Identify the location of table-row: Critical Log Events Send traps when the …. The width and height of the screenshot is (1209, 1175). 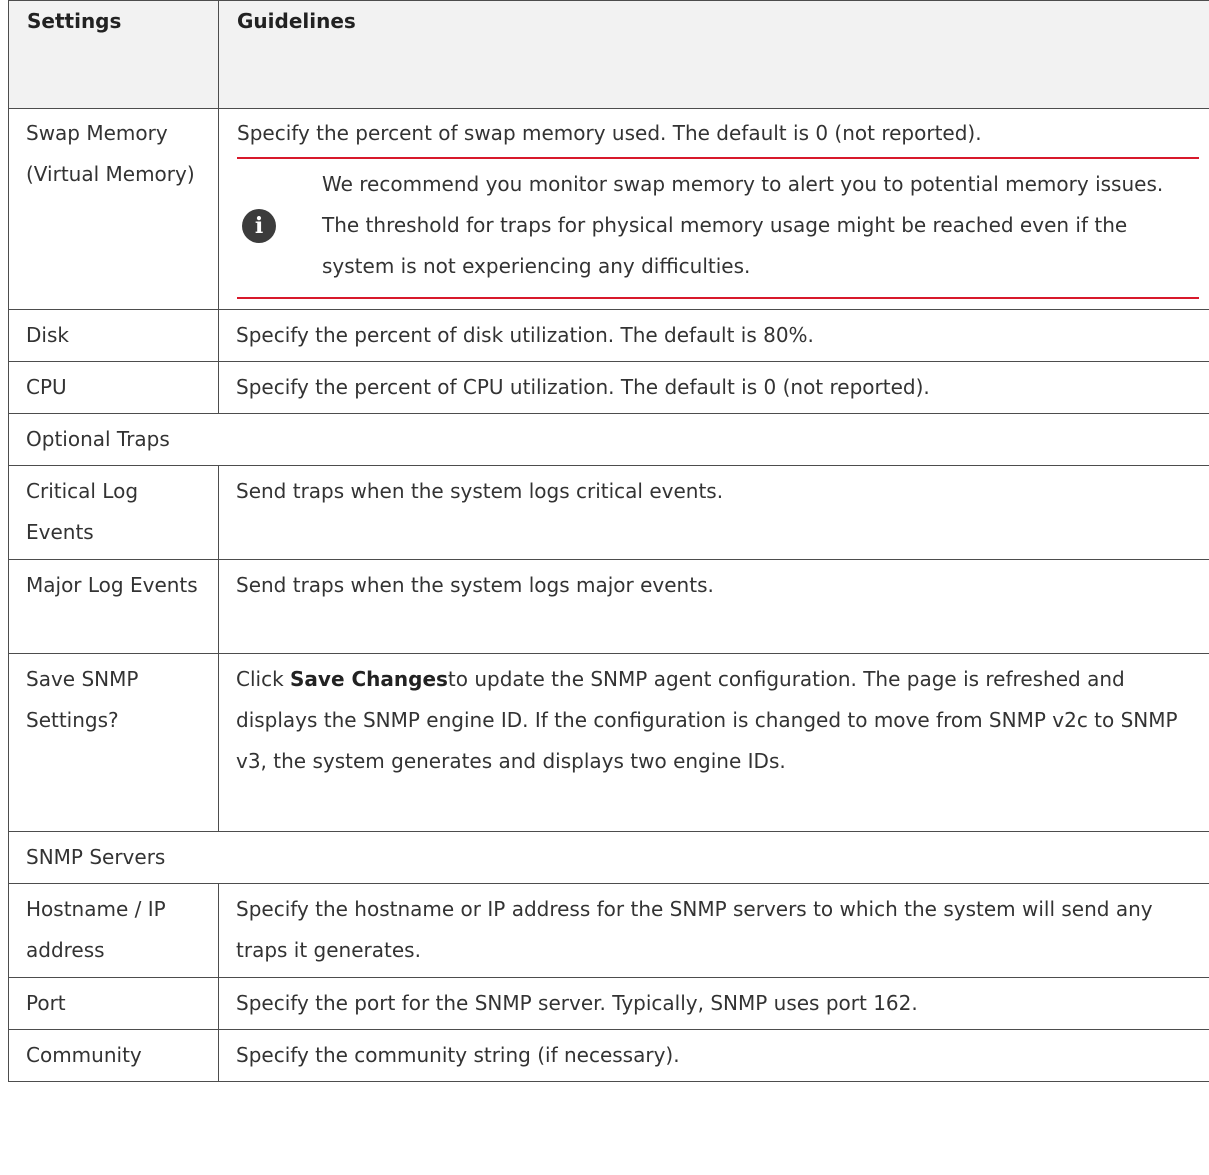
(608, 512).